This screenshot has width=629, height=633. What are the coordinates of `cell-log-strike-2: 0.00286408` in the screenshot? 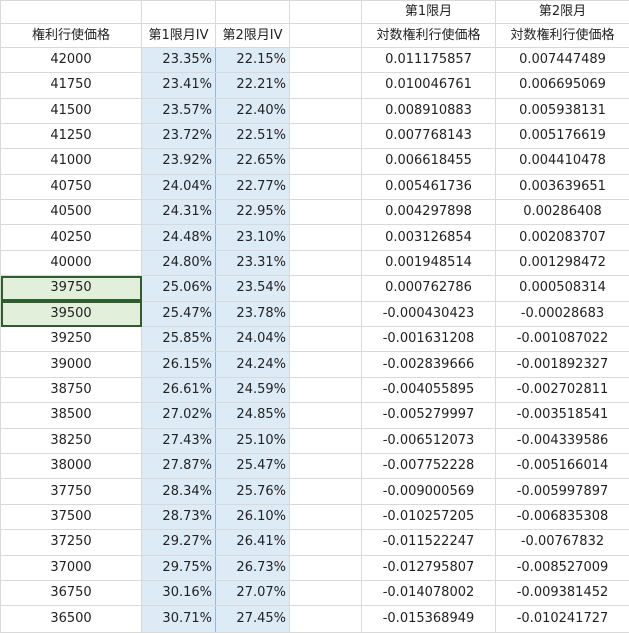 It's located at (562, 212).